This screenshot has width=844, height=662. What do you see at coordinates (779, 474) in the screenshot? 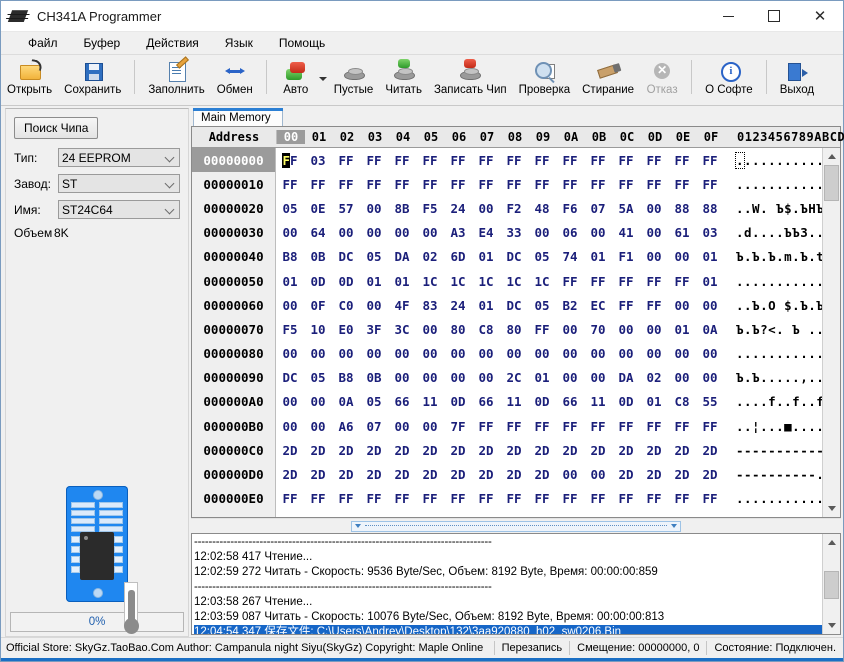
I see `hex-row-ascii: ----------..----` at bounding box center [779, 474].